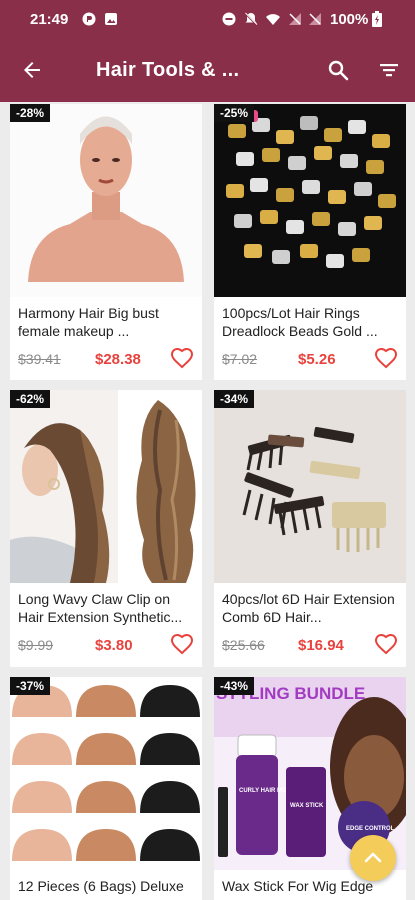  What do you see at coordinates (240, 359) in the screenshot?
I see `original-price: $7.02` at bounding box center [240, 359].